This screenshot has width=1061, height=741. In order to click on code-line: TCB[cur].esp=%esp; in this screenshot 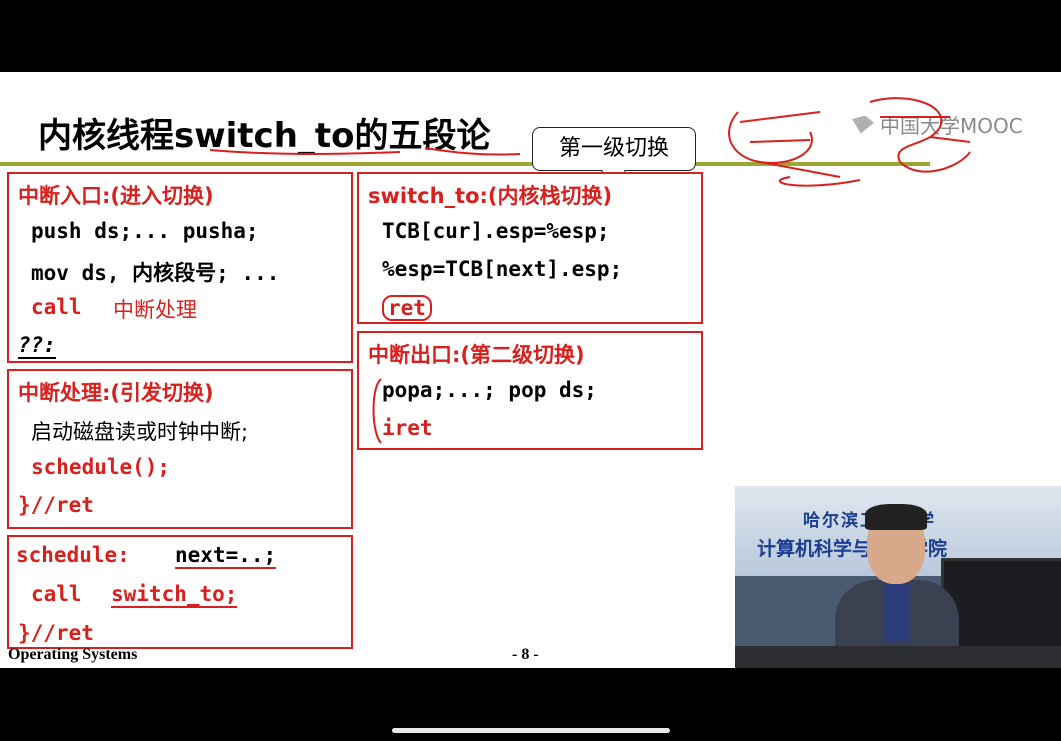, I will do `click(496, 231)`.